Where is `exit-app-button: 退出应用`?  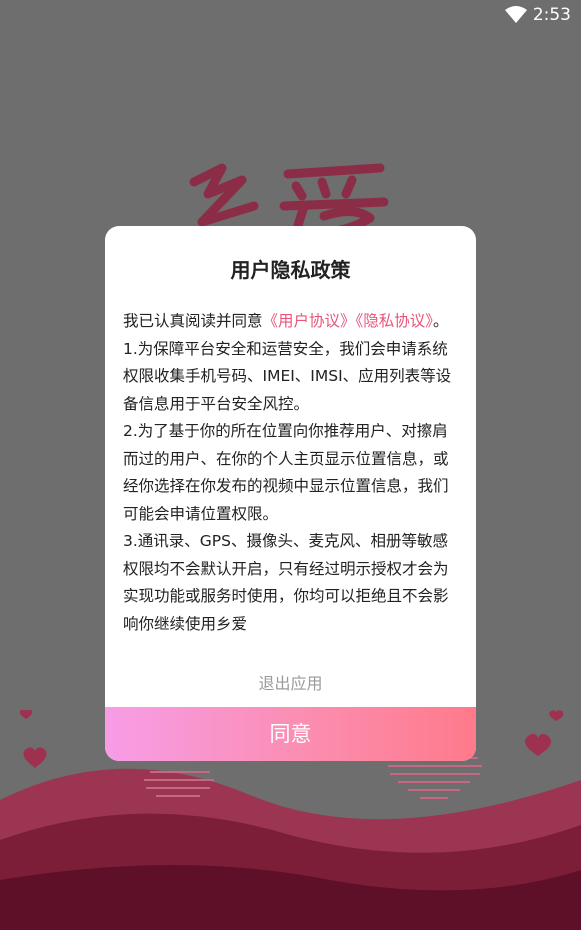
exit-app-button: 退出应用 is located at coordinates (290, 684).